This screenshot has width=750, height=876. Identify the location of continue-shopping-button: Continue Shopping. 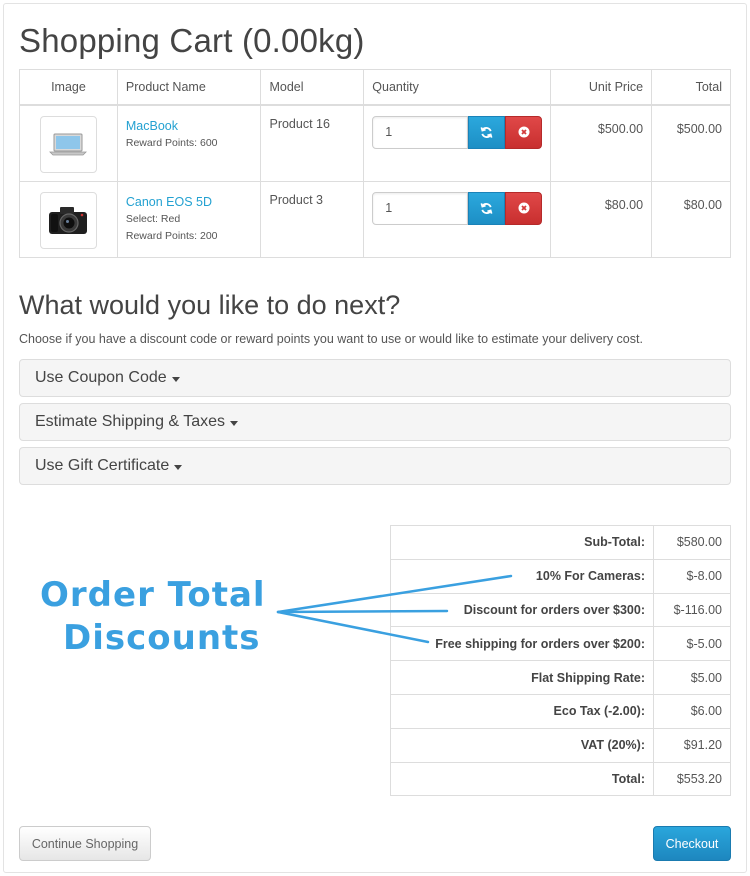
(85, 843).